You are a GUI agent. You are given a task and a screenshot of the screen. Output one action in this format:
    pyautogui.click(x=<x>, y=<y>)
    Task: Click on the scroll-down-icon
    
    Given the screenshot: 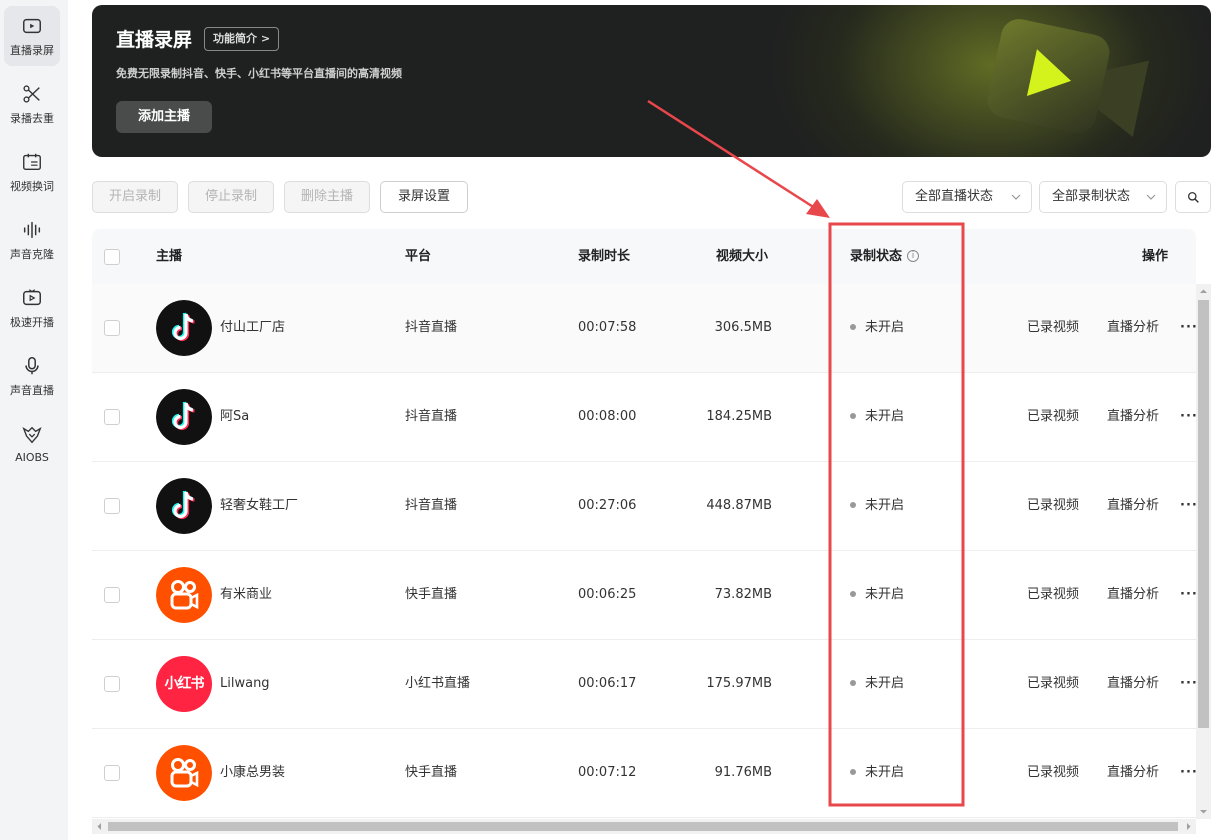 What is the action you would take?
    pyautogui.click(x=1203, y=811)
    